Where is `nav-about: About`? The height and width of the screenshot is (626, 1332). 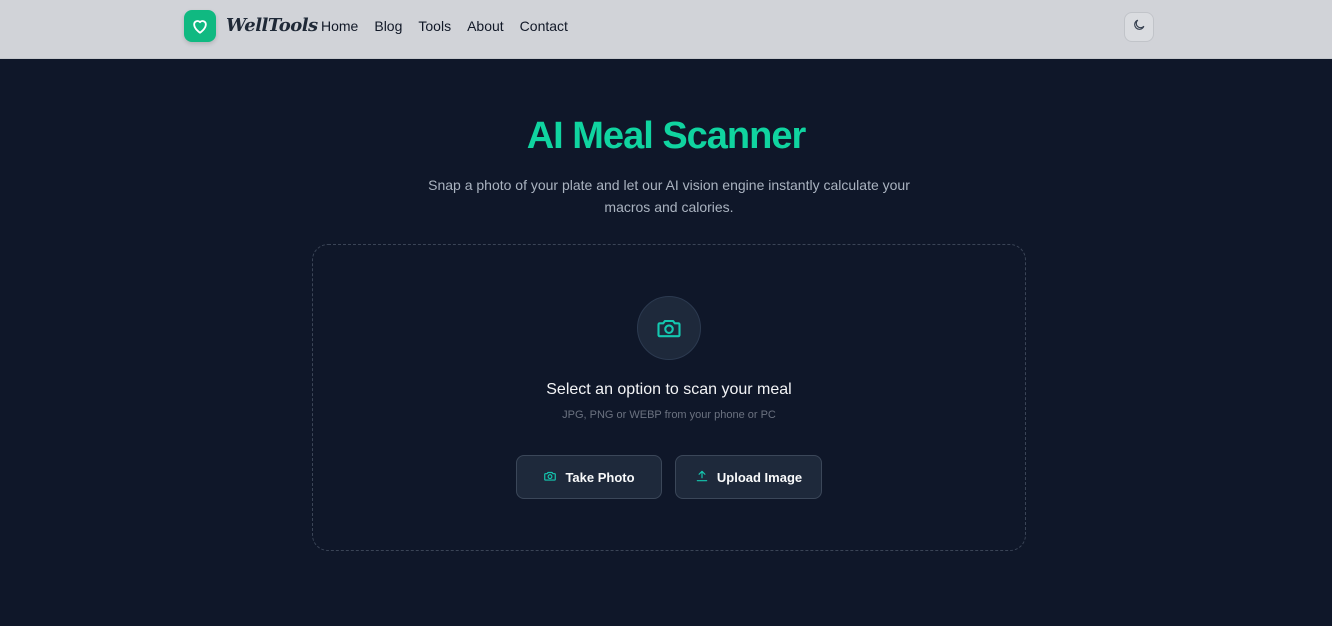
nav-about: About is located at coordinates (485, 26).